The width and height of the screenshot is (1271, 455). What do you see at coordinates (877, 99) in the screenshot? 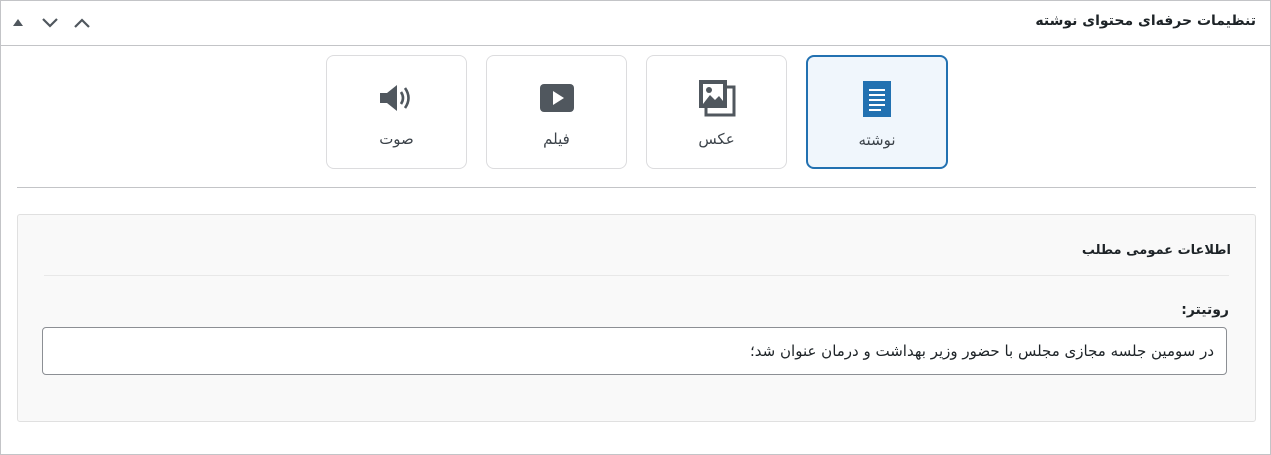
I see `document-icon` at bounding box center [877, 99].